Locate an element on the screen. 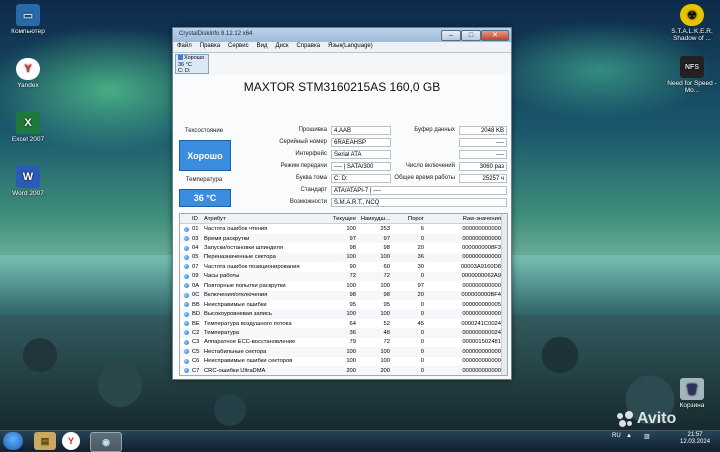 The width and height of the screenshot is (720, 452). cell-id: BD is located at coordinates (196, 314).